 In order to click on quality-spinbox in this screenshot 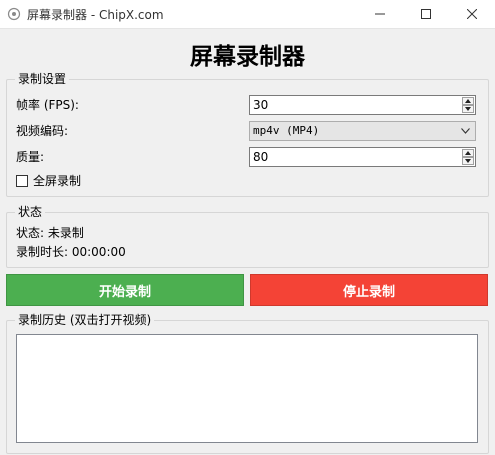, I will do `click(362, 157)`.